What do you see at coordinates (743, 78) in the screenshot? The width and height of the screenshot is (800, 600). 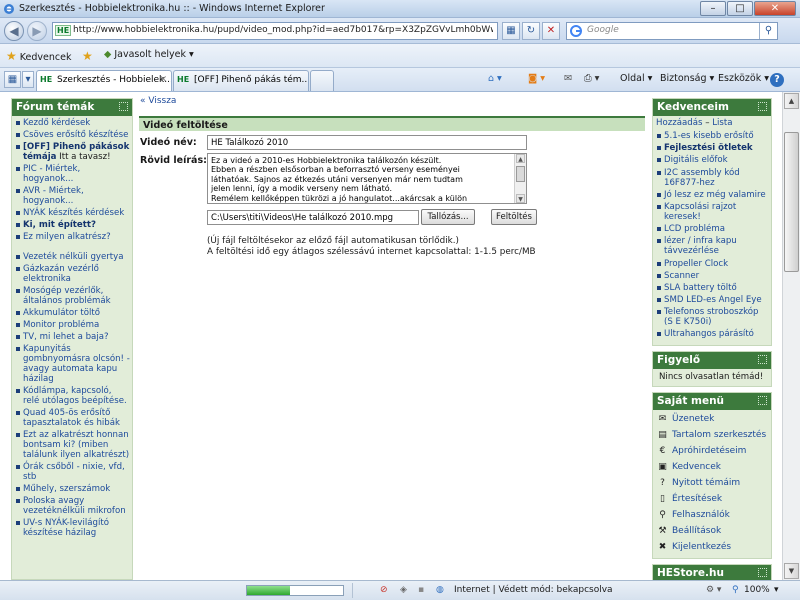 I see `tools-menu: Eszközök ▾` at bounding box center [743, 78].